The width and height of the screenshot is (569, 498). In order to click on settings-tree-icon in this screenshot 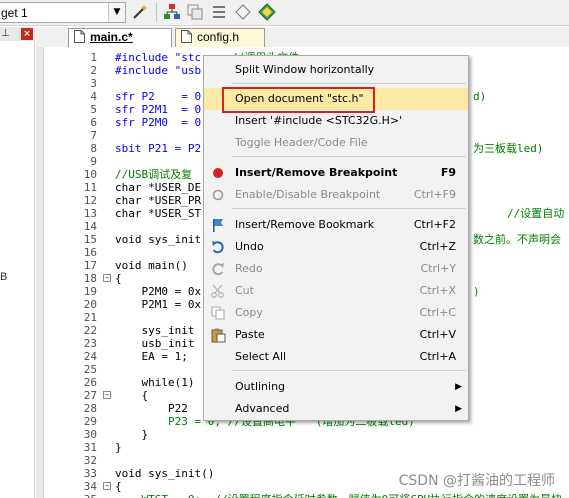, I will do `click(172, 12)`.